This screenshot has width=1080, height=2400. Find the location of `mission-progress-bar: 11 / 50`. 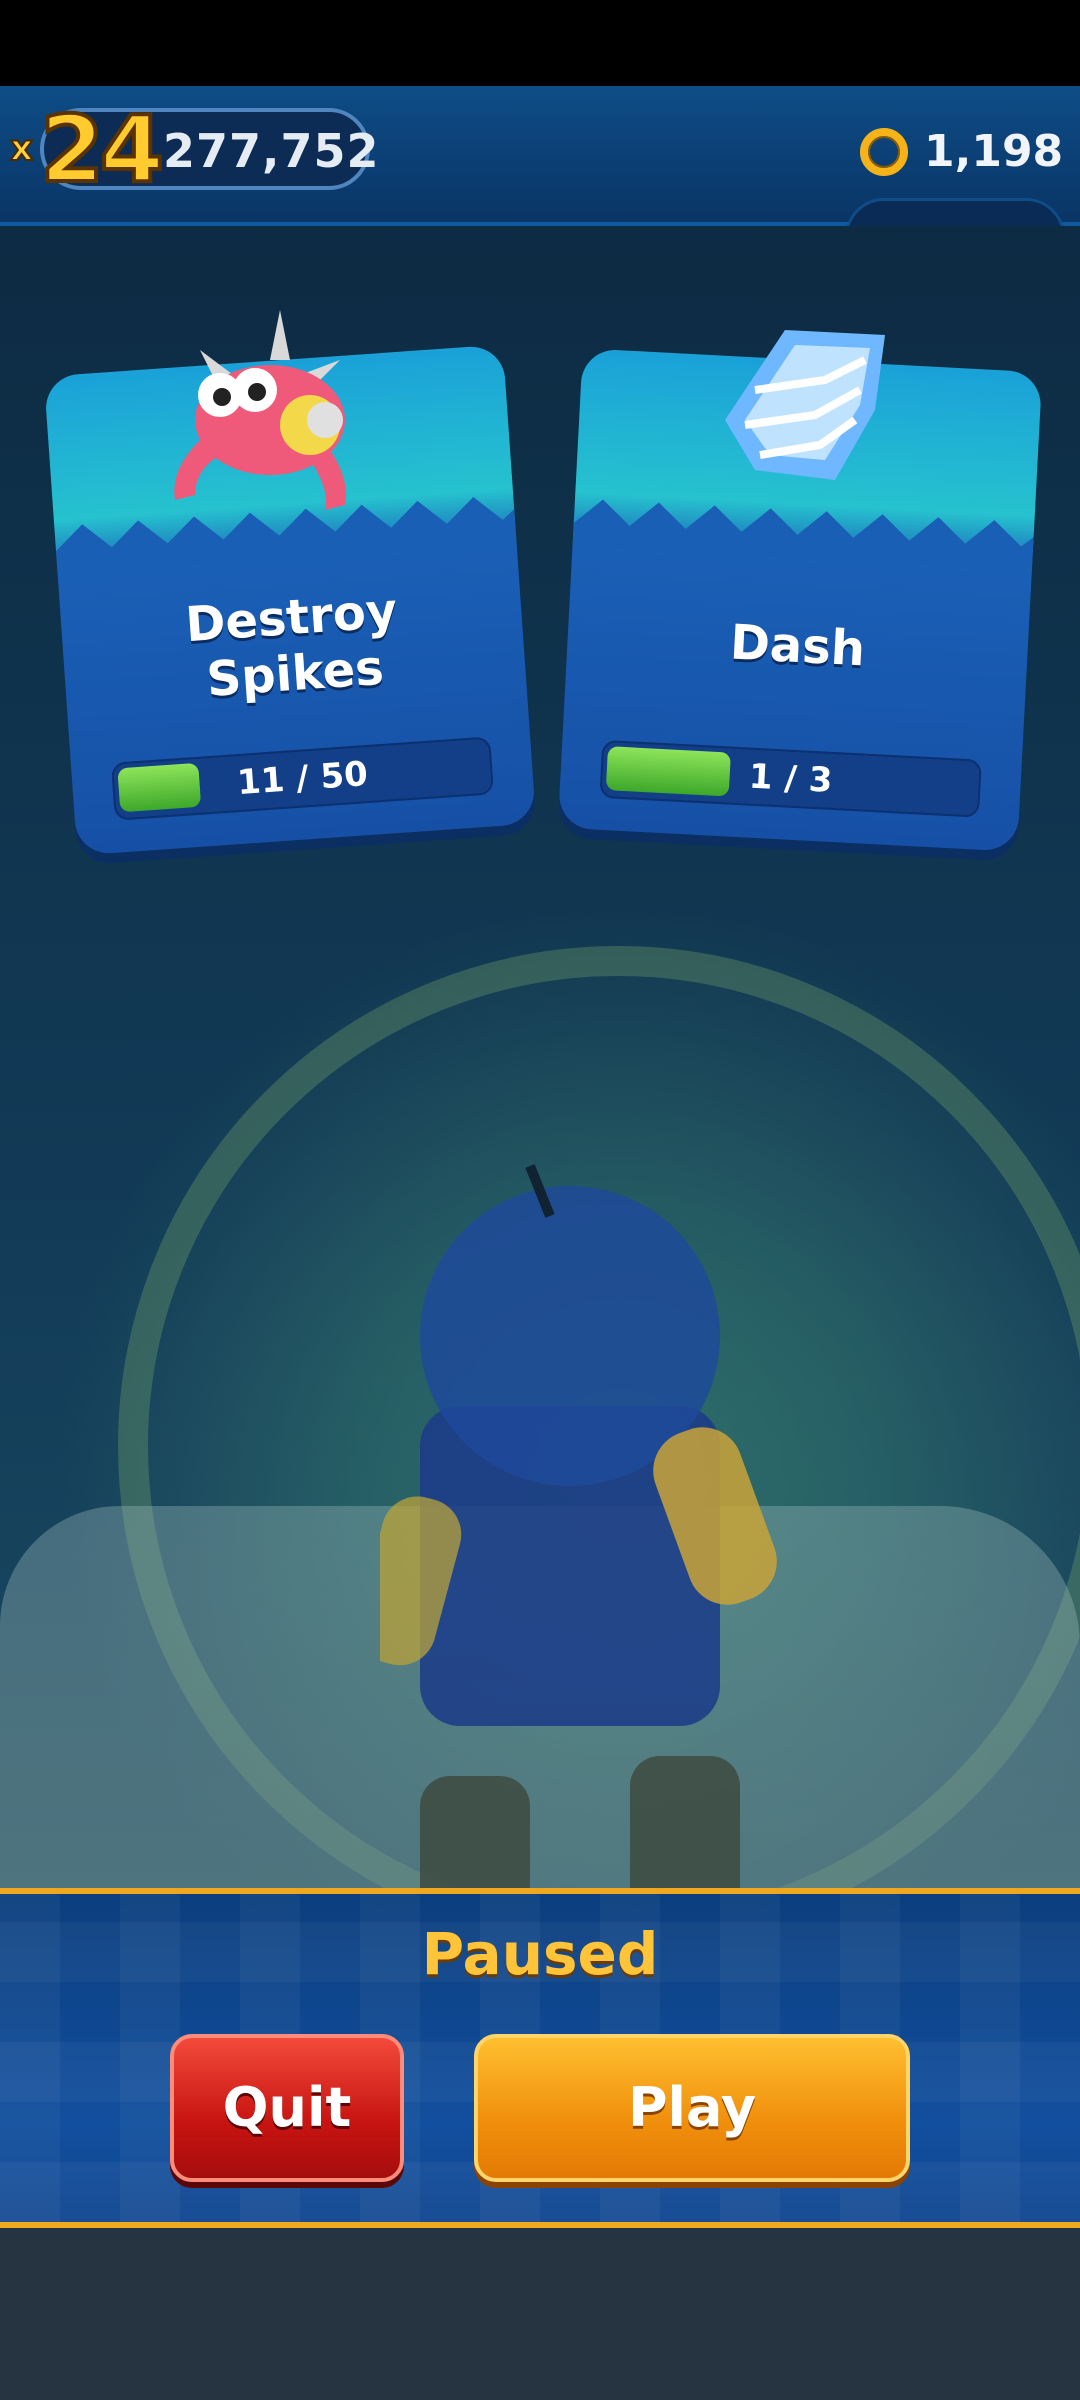

mission-progress-bar: 11 / 50 is located at coordinates (302, 778).